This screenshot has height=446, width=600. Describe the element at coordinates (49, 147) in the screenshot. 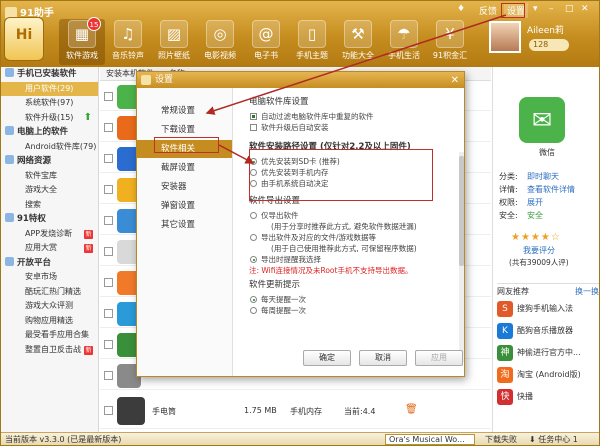

I see `sidebar-item: Android软件库(79)` at that location.